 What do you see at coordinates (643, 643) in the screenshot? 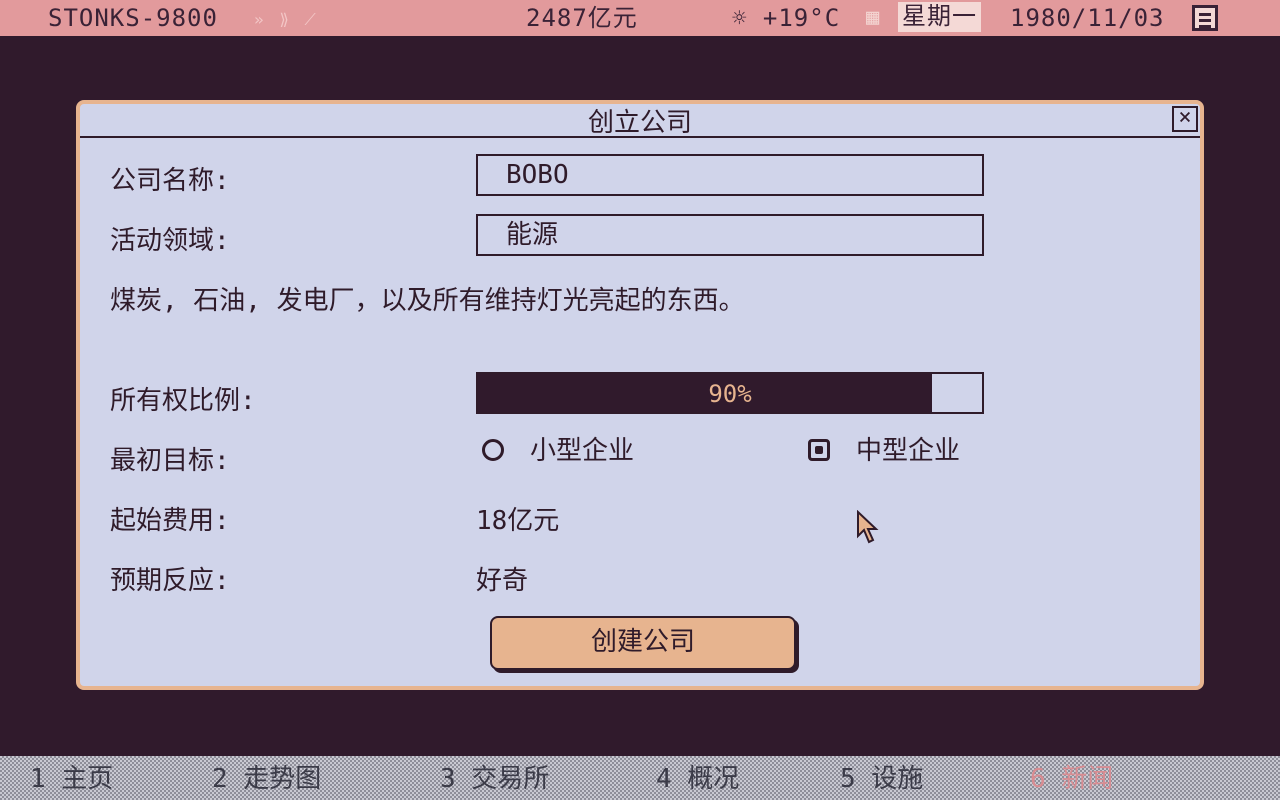
I see `create-company-button: 创建公司` at bounding box center [643, 643].